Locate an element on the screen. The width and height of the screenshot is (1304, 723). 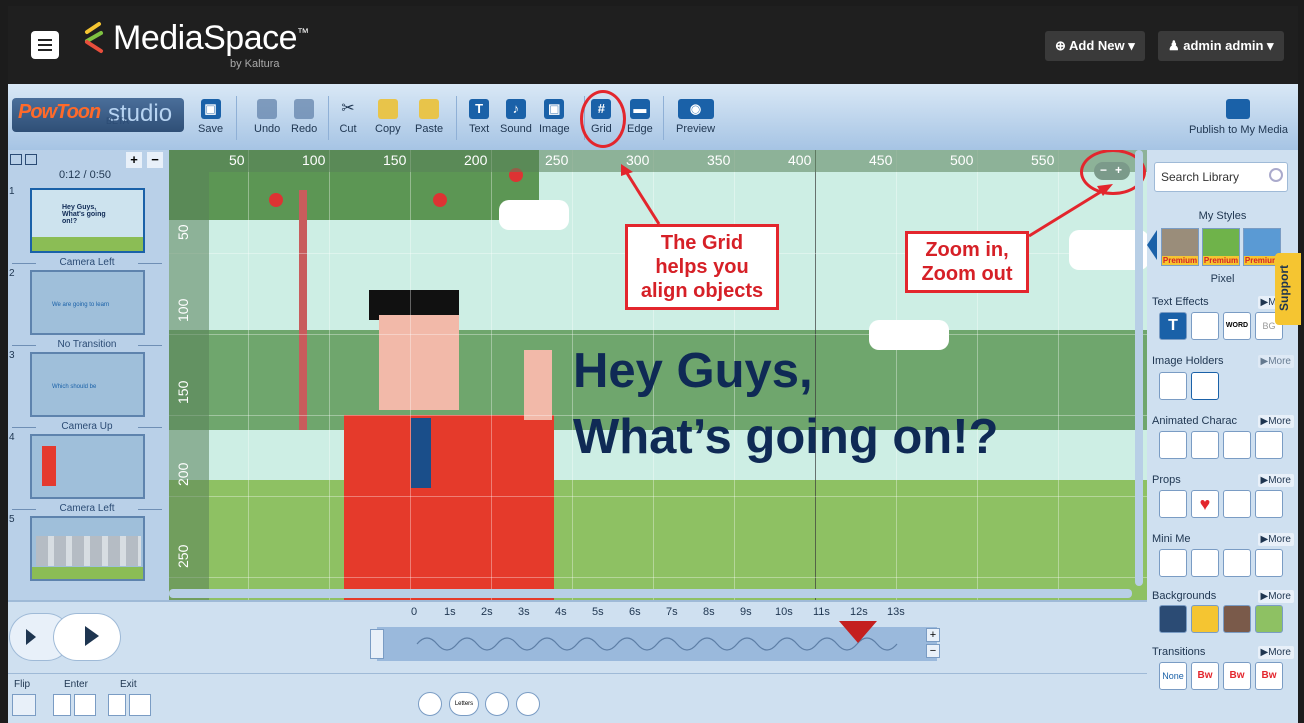
sound-button: ♪ Sound is located at coordinates (516, 117).